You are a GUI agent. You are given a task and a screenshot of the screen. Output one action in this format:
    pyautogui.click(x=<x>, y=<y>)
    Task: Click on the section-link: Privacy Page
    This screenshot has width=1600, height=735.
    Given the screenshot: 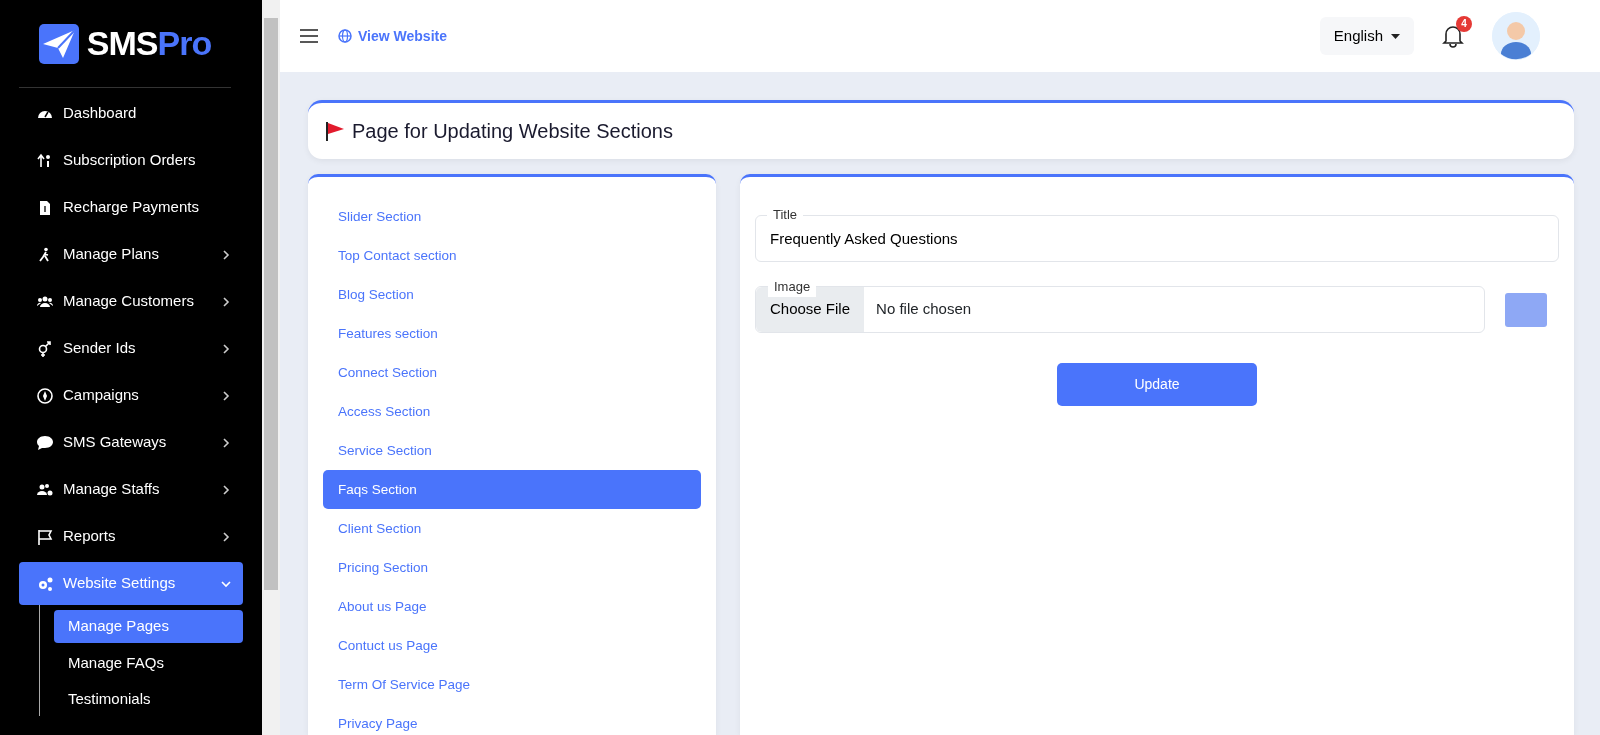 What is the action you would take?
    pyautogui.click(x=512, y=719)
    